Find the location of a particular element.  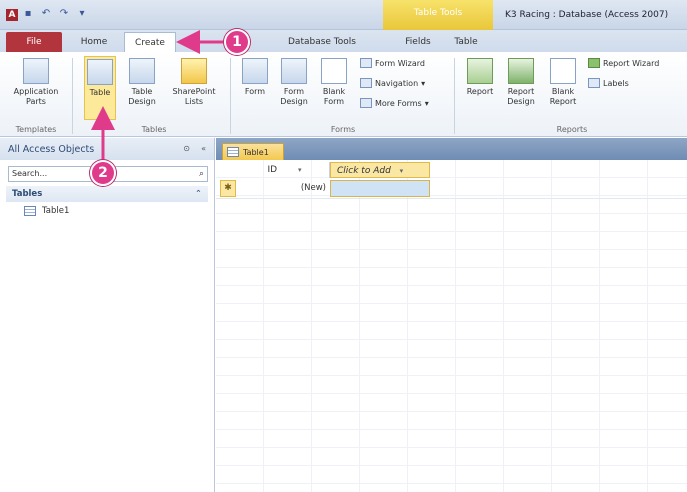

navigation-button: Navigation ▾ is located at coordinates (392, 83).